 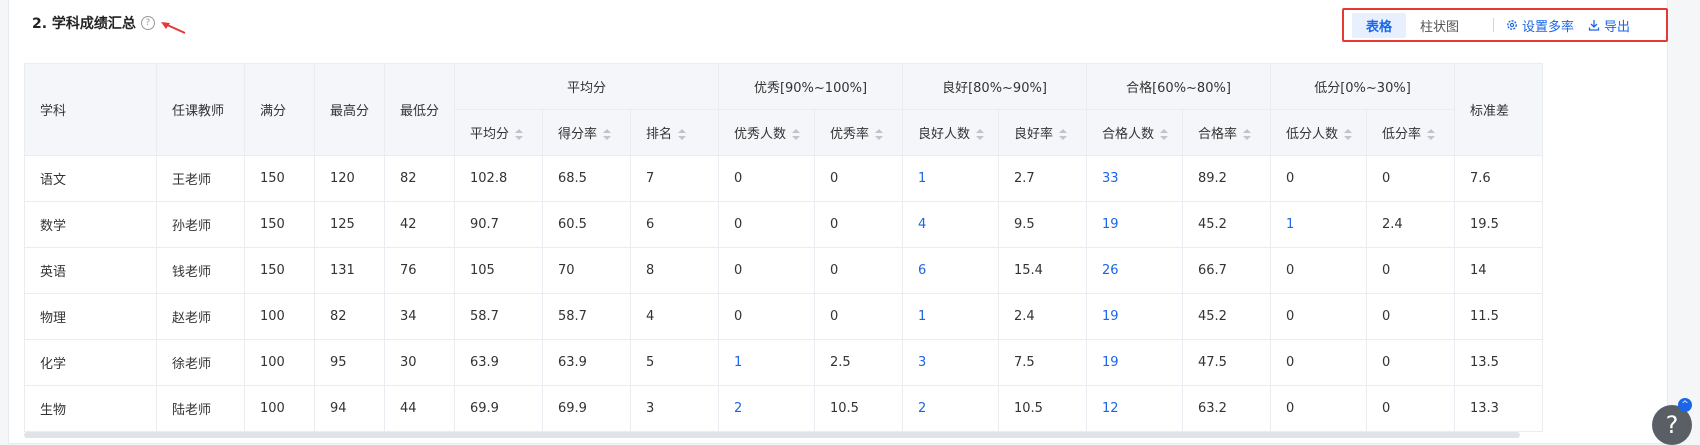 I want to click on cell-max: 125, so click(x=349, y=224).